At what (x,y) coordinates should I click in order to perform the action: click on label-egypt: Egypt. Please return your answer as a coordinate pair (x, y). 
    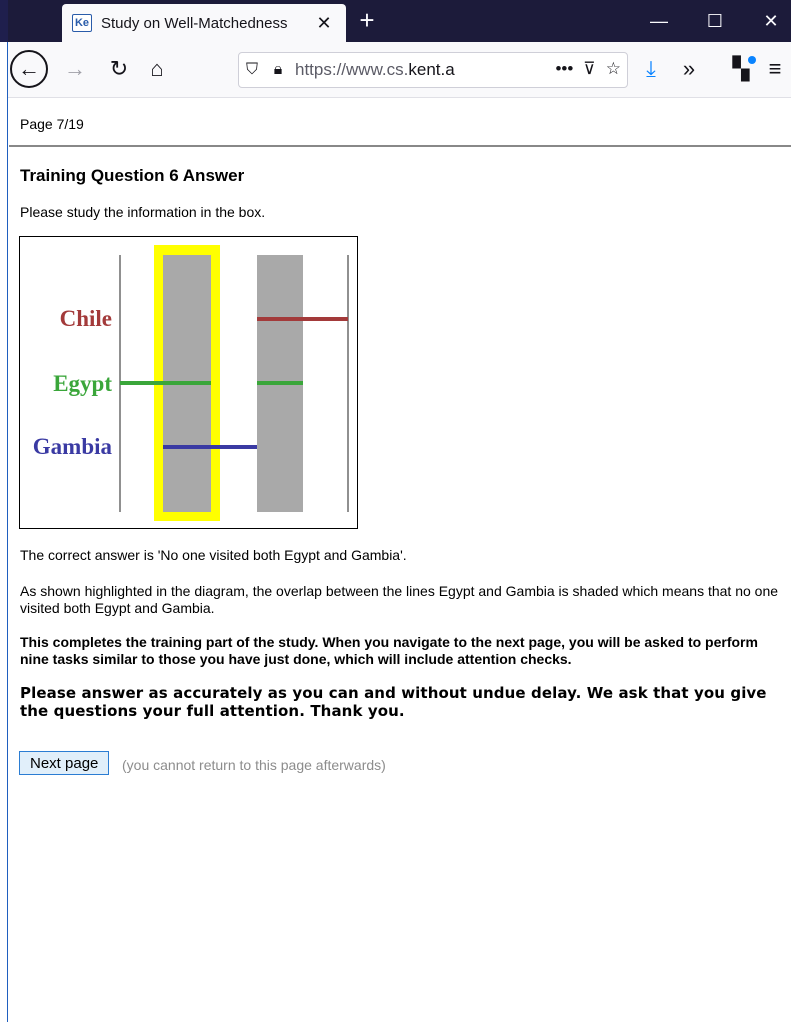
    Looking at the image, I should click on (82, 383).